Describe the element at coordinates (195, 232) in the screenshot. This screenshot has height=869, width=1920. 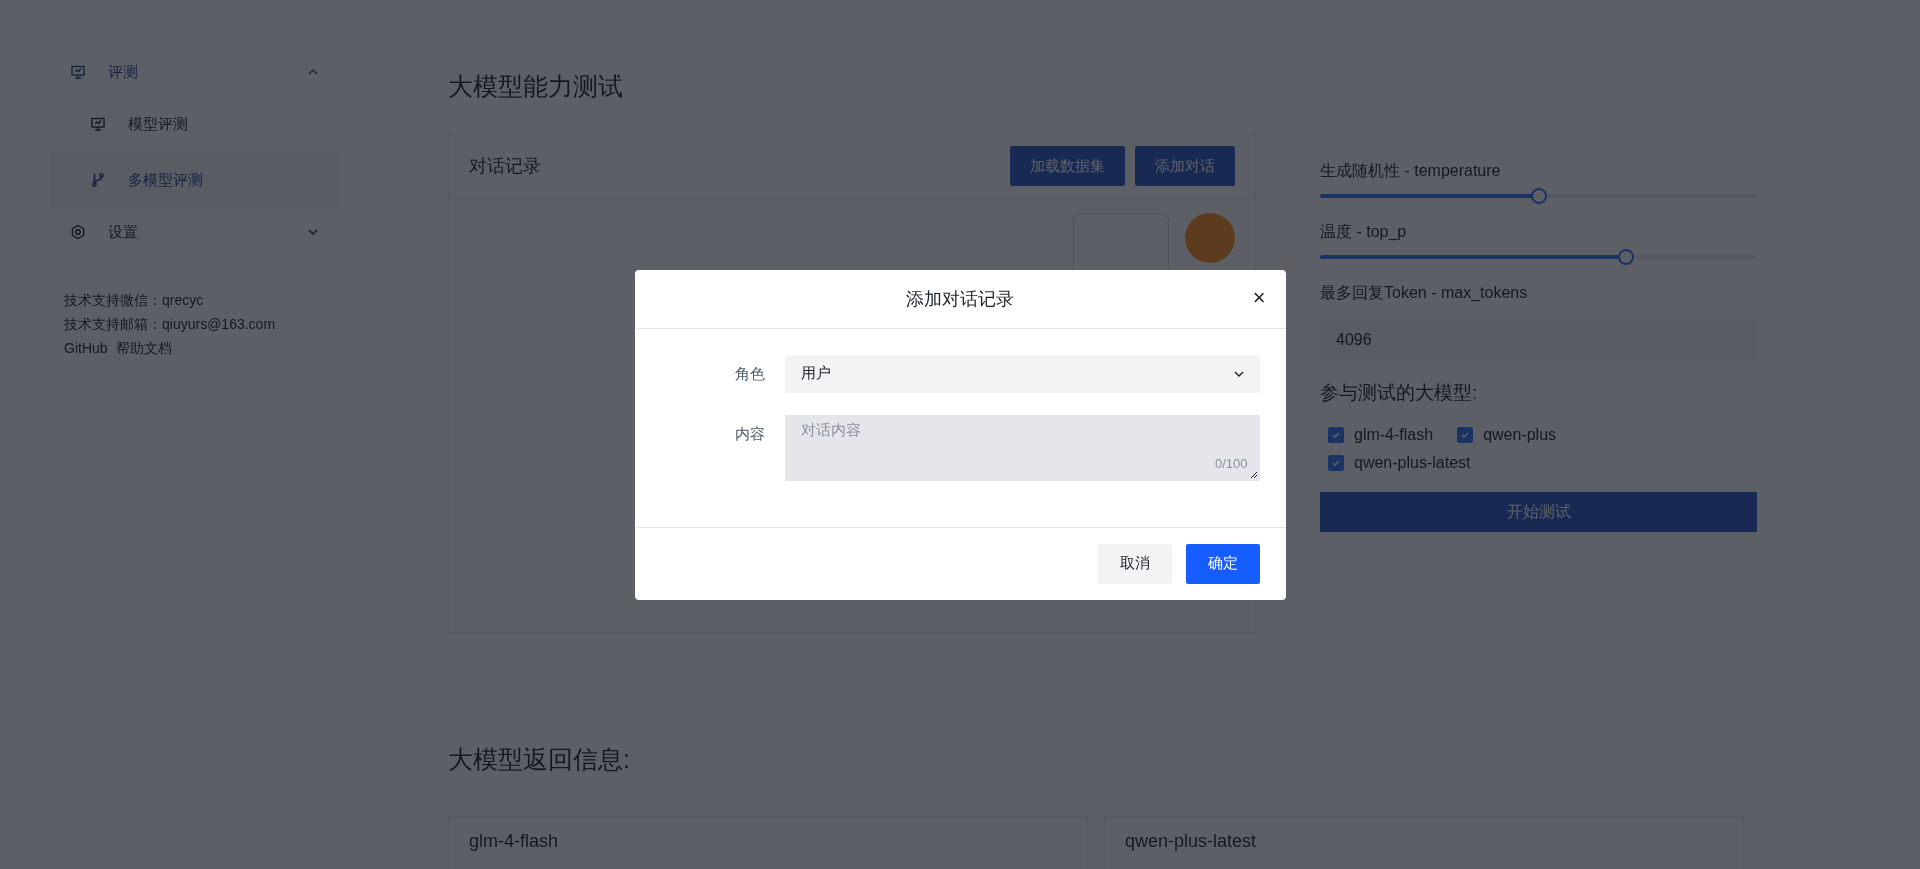
I see `menu-item: 设置` at that location.